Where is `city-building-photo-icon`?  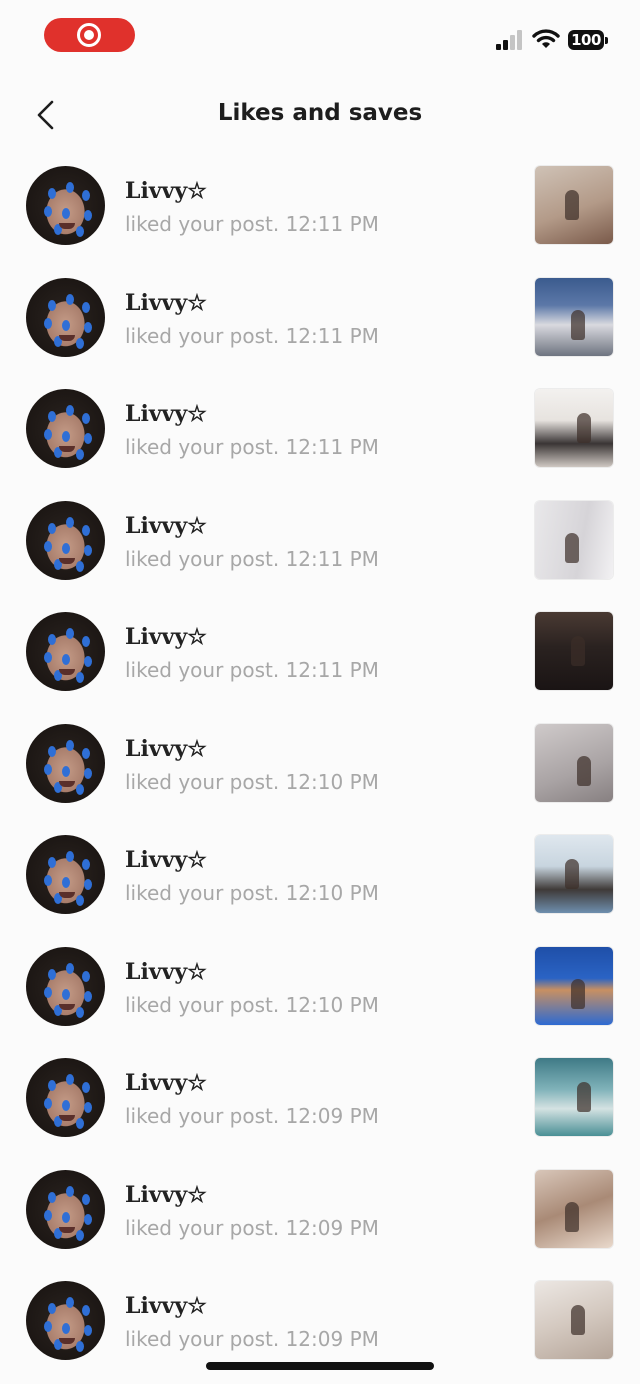
city-building-photo-icon is located at coordinates (574, 316).